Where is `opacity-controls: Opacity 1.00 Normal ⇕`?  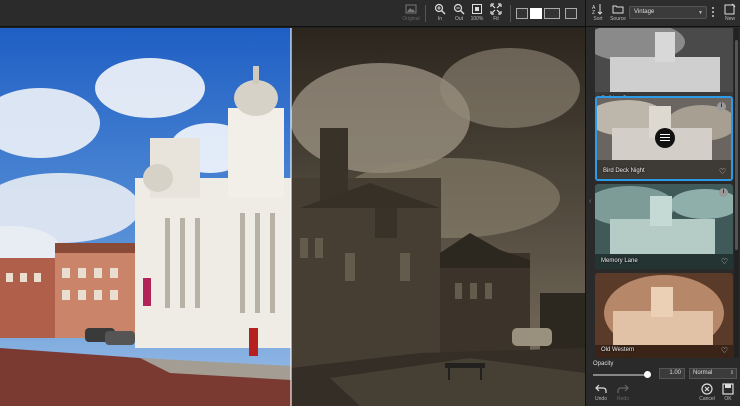
opacity-controls: Opacity 1.00 Normal ⇕ is located at coordinates (663, 370).